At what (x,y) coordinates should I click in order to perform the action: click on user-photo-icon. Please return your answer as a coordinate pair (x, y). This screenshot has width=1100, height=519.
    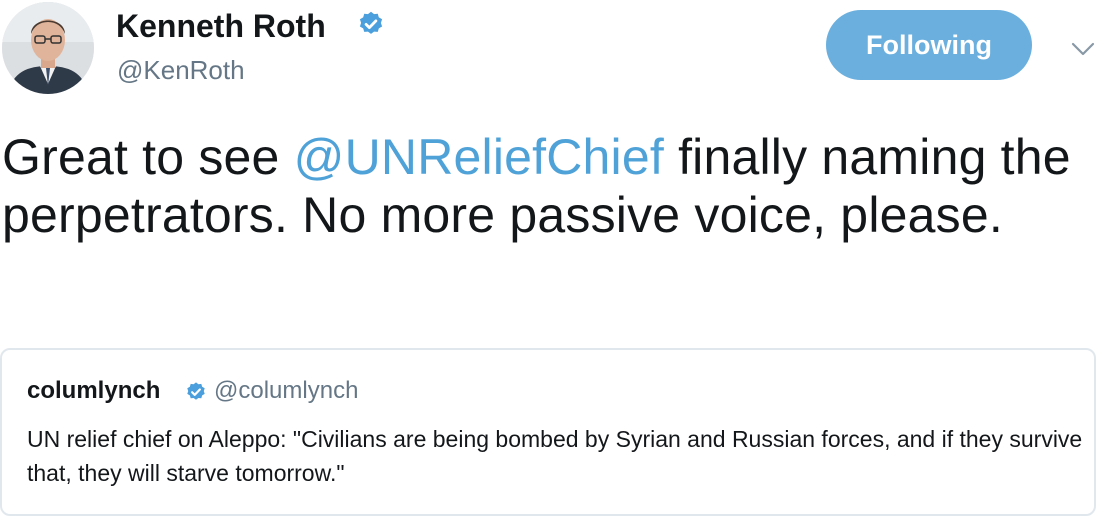
    Looking at the image, I should click on (48, 48).